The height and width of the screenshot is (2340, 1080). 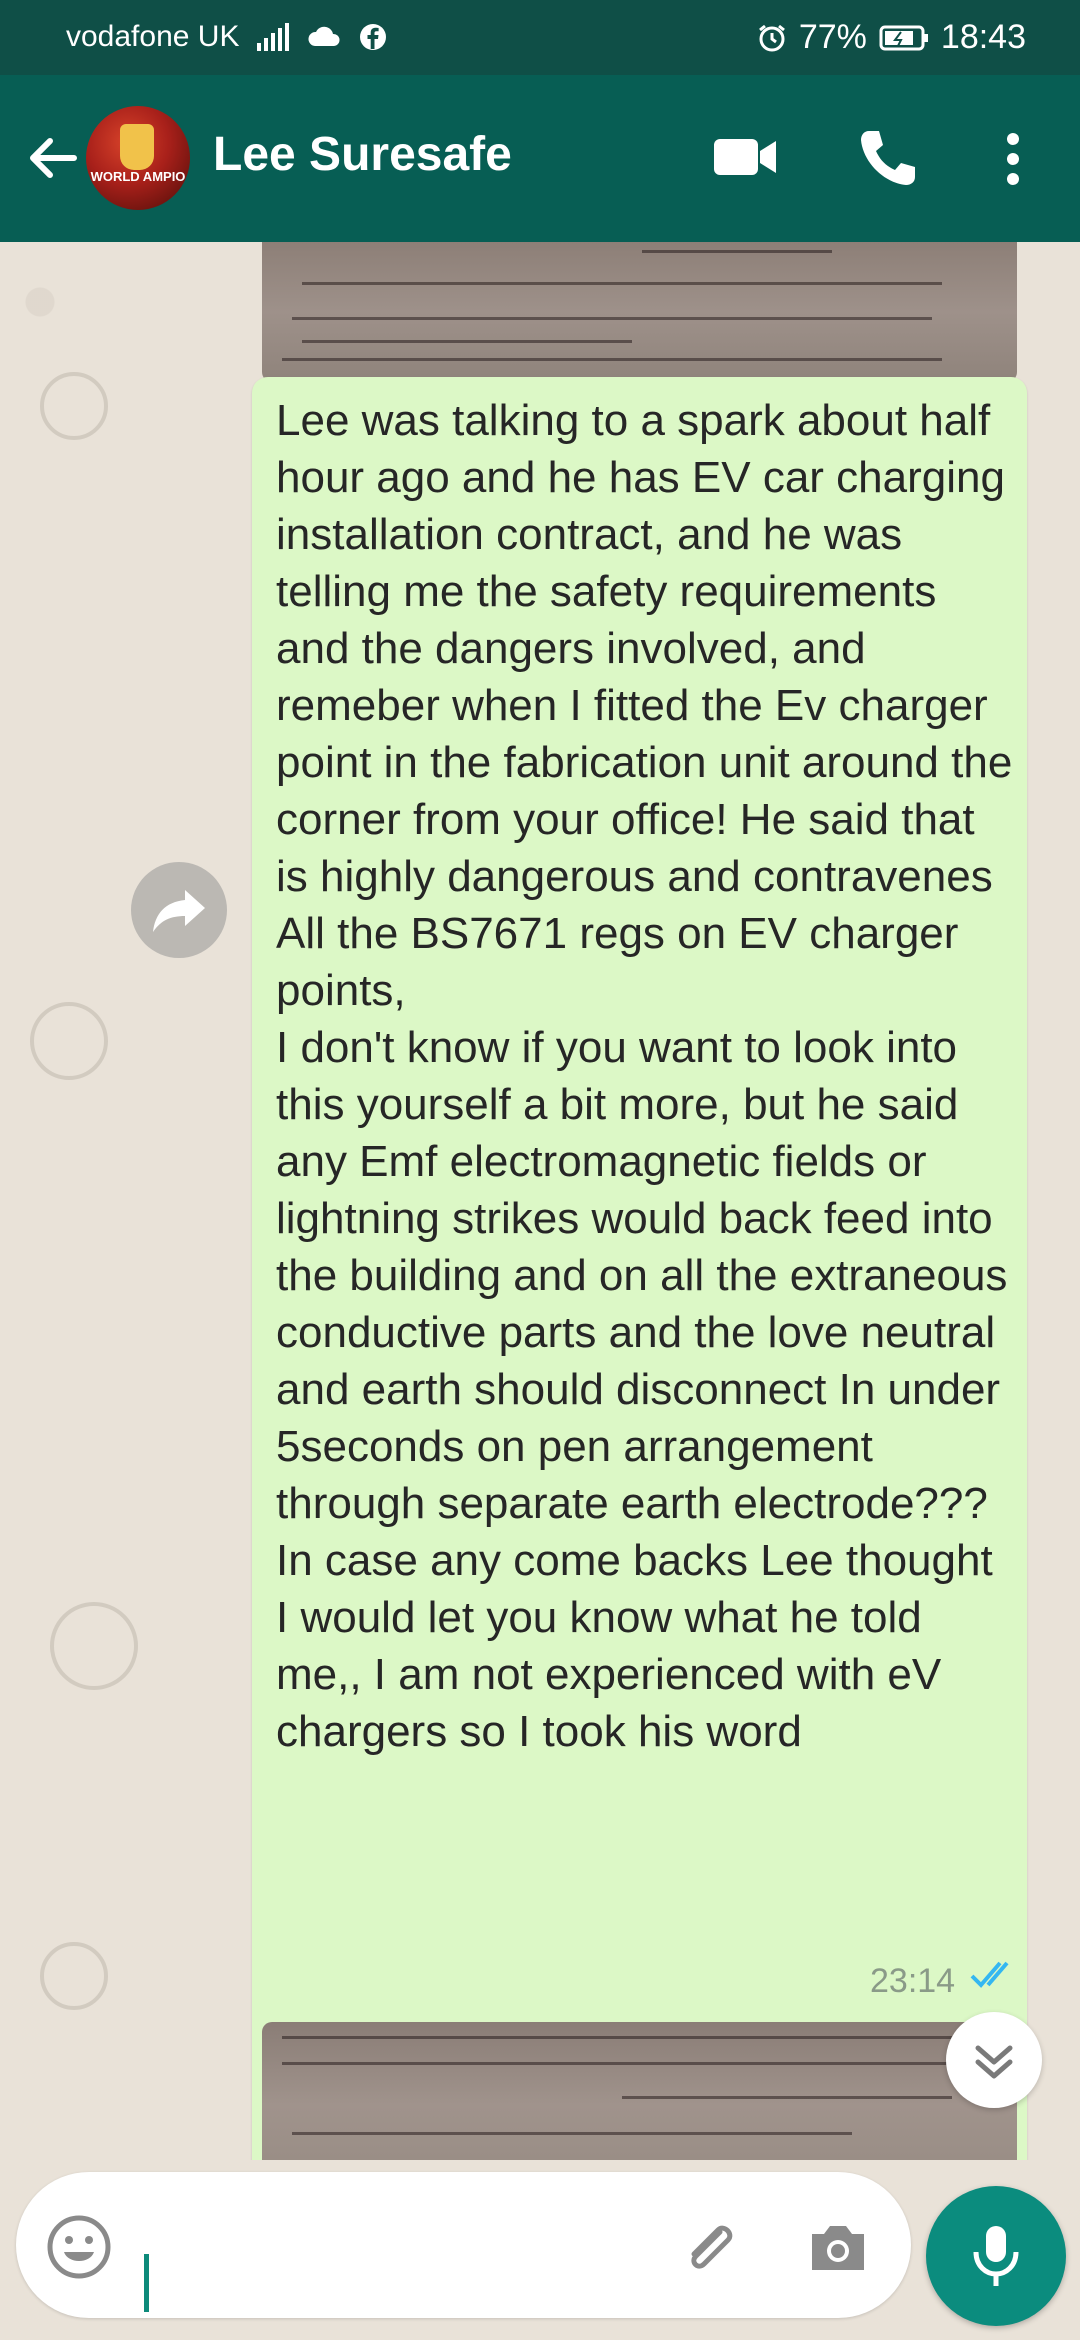 I want to click on mic-icon, so click(x=996, y=2256).